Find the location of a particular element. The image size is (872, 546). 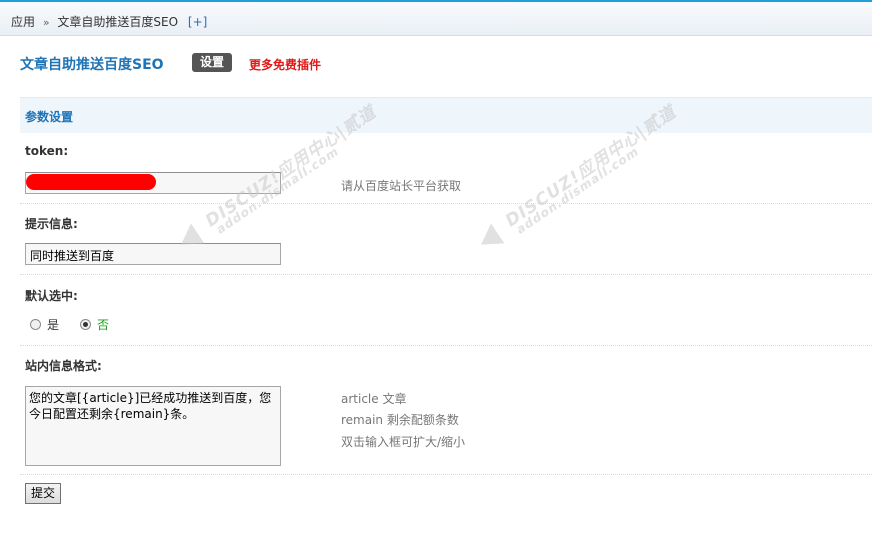

radio-no-label: 否 is located at coordinates (103, 324).